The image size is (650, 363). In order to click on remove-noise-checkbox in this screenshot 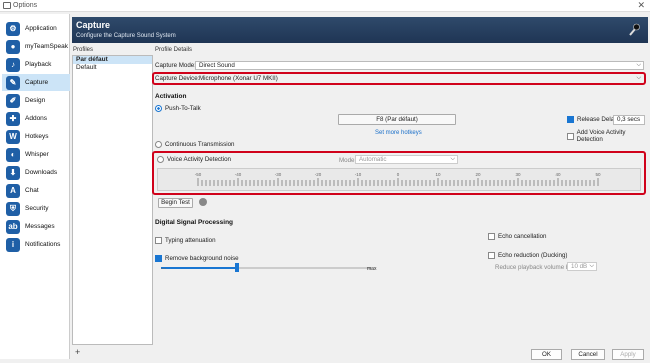, I will do `click(158, 258)`.